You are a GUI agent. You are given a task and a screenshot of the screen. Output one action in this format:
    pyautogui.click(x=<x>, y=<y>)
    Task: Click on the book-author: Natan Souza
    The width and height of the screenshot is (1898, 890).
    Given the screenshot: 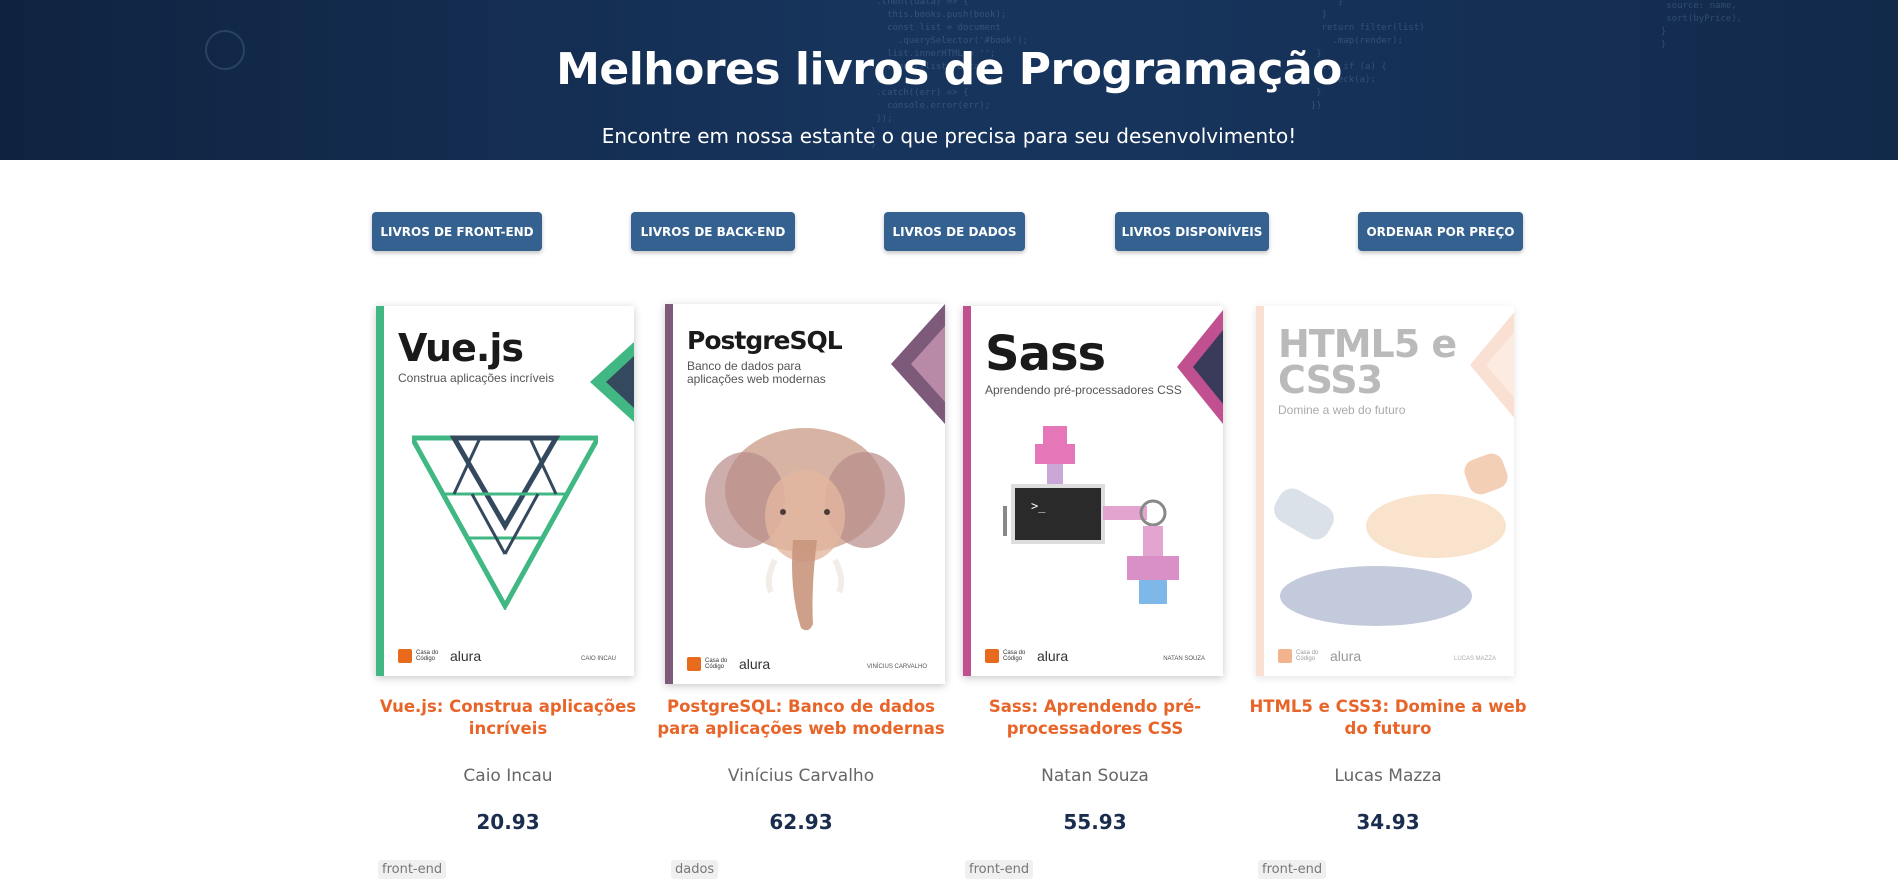 What is the action you would take?
    pyautogui.click(x=1095, y=776)
    